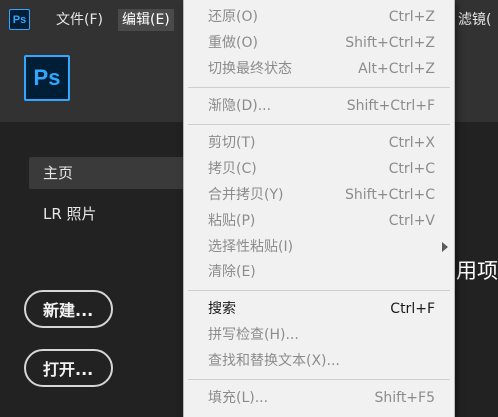  Describe the element at coordinates (232, 221) in the screenshot. I see `menu-item-label: 粘贴(P)` at that location.